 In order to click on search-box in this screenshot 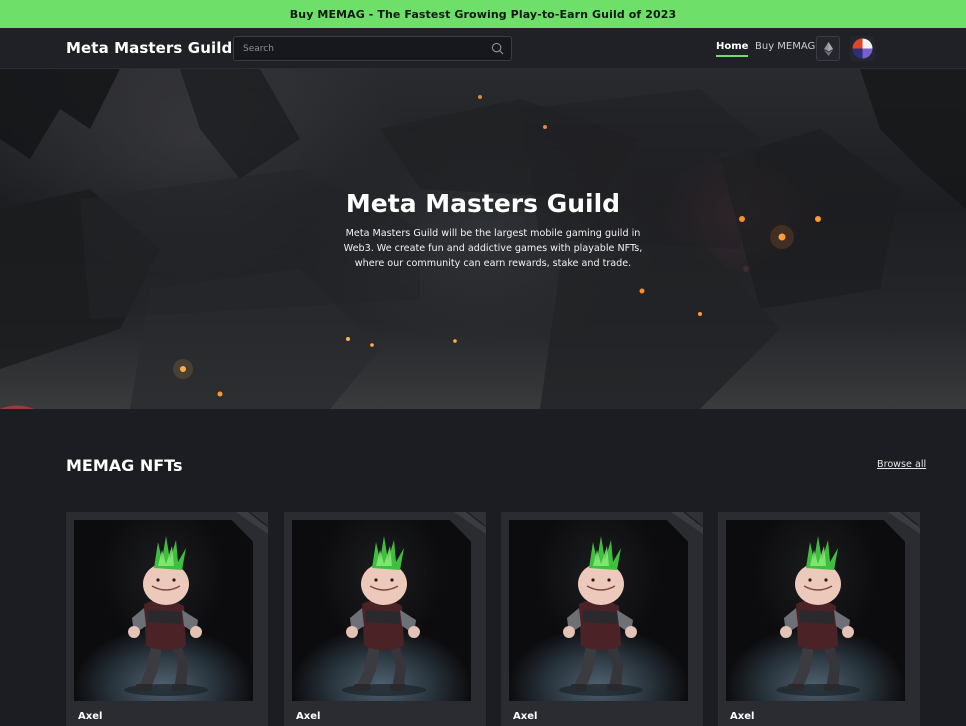, I will do `click(372, 48)`.